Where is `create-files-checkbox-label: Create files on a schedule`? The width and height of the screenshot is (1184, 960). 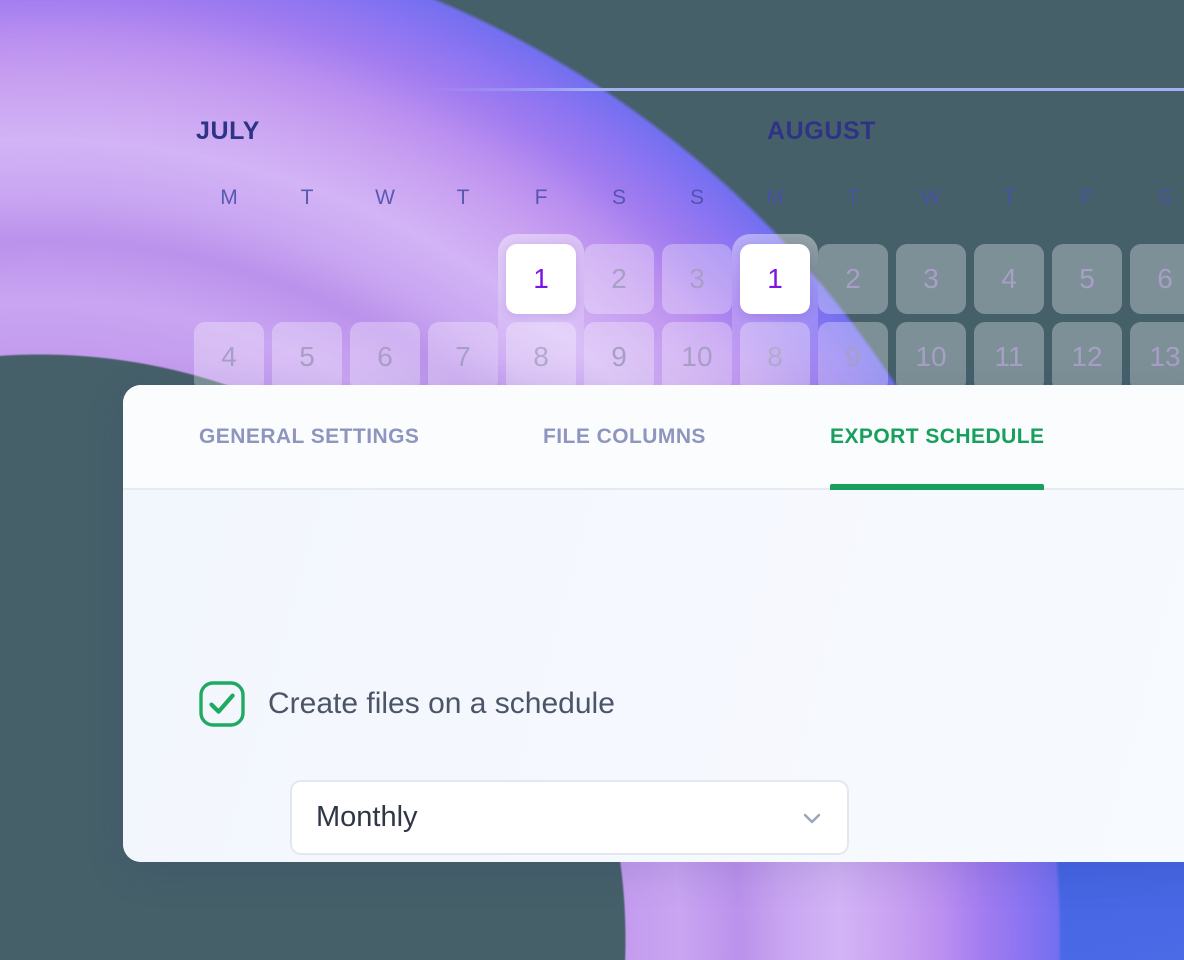
create-files-checkbox-label: Create files on a schedule is located at coordinates (441, 703).